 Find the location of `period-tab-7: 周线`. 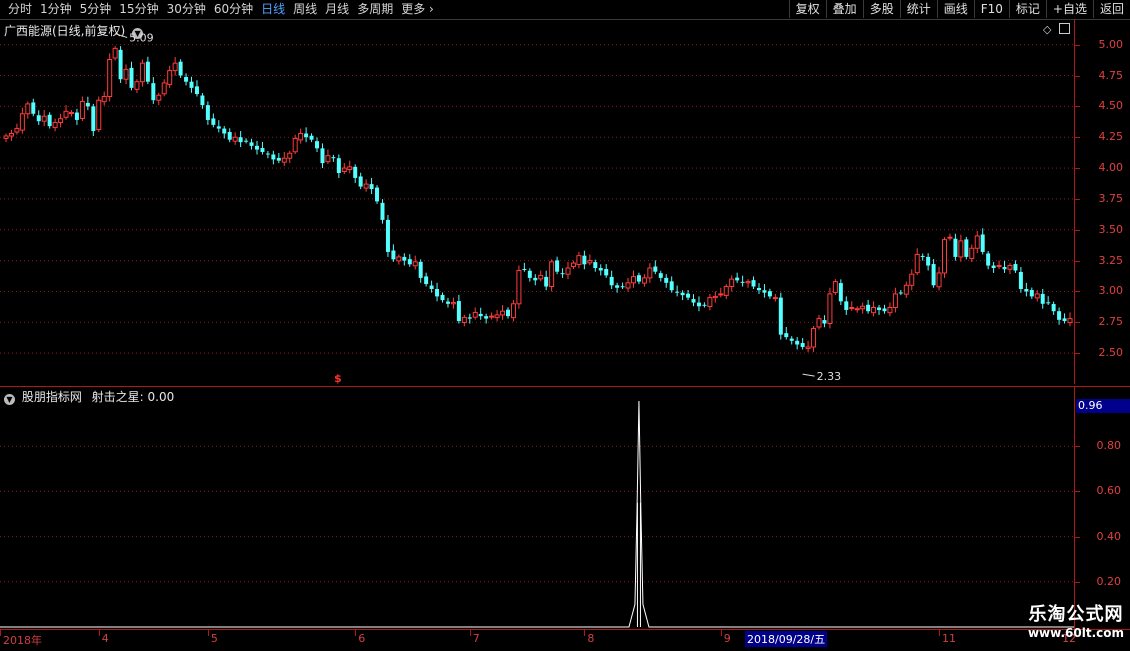

period-tab-7: 周线 is located at coordinates (305, 9).